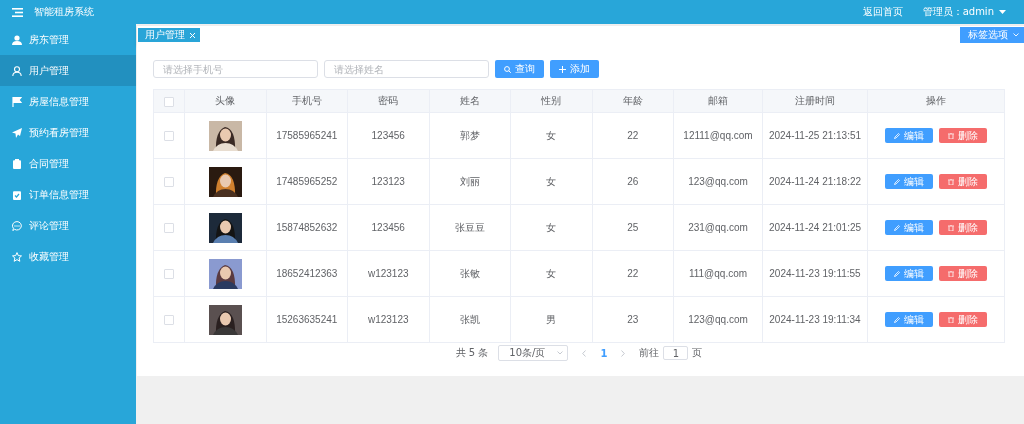  Describe the element at coordinates (470, 101) in the screenshot. I see `column-header: 姓名` at that location.